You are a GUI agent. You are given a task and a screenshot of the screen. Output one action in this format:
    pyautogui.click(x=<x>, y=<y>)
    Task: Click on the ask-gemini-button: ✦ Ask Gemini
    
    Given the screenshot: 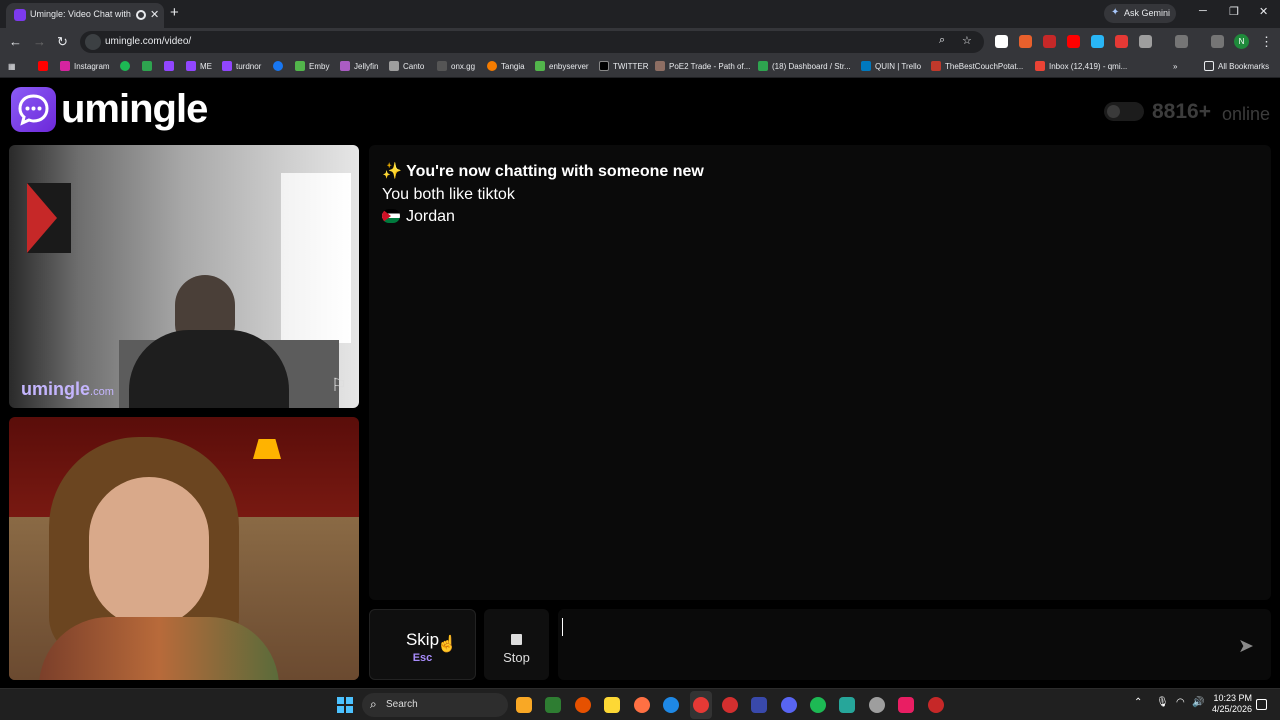 What is the action you would take?
    pyautogui.click(x=1140, y=13)
    